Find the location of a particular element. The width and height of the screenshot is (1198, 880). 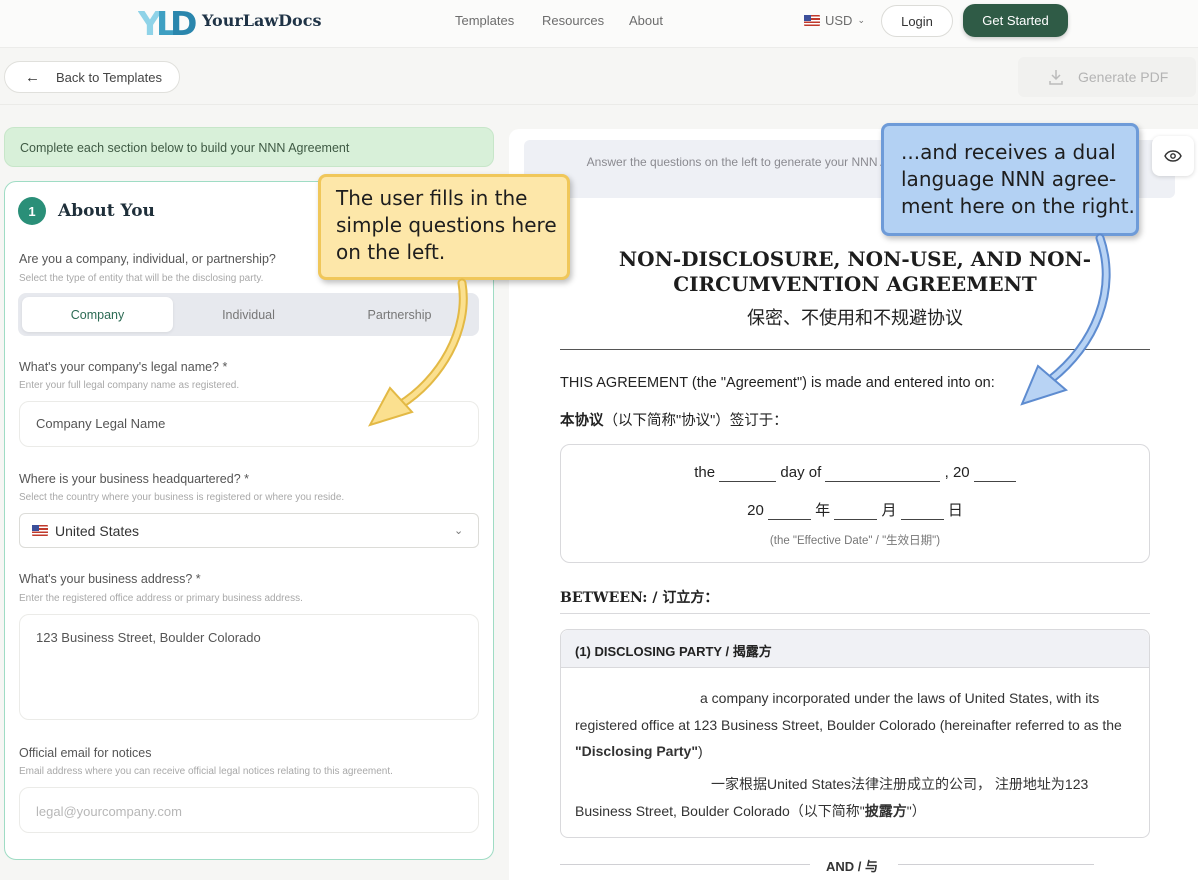

section-title: About You is located at coordinates (106, 211).